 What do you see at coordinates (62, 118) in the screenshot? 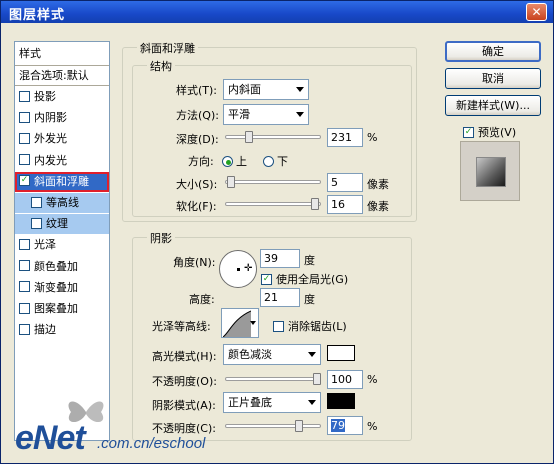
I see `style-list-item: 内阴影` at bounding box center [62, 118].